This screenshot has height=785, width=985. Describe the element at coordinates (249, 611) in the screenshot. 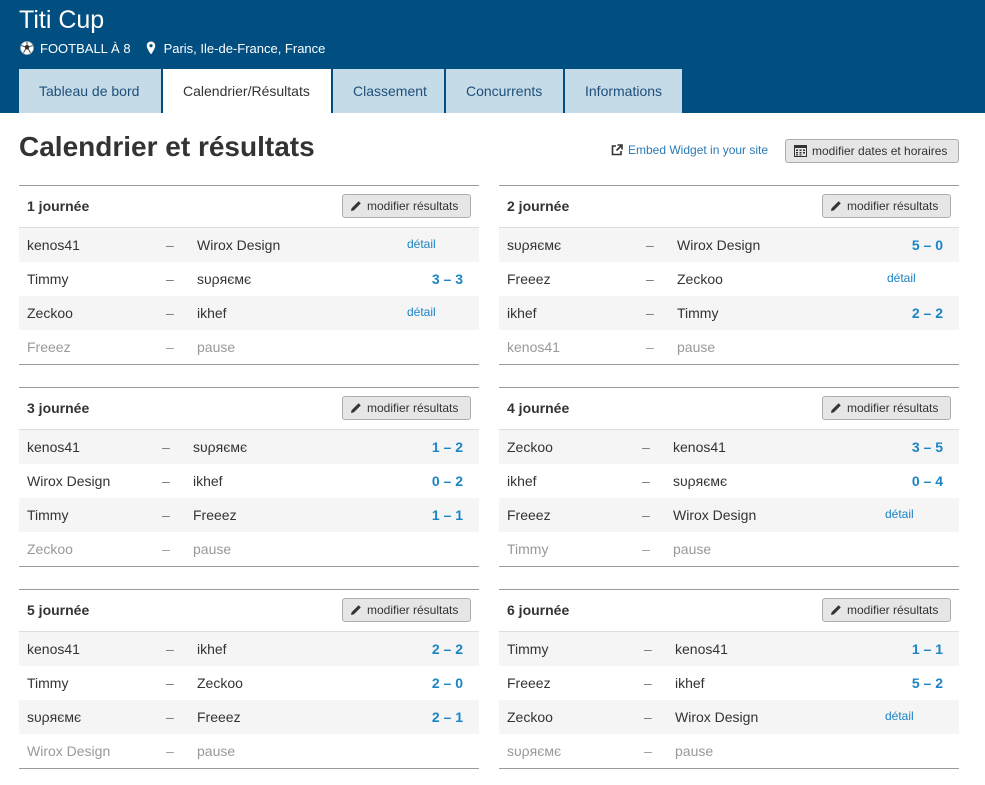

I see `round-header: 5 journée modifier résultats` at that location.